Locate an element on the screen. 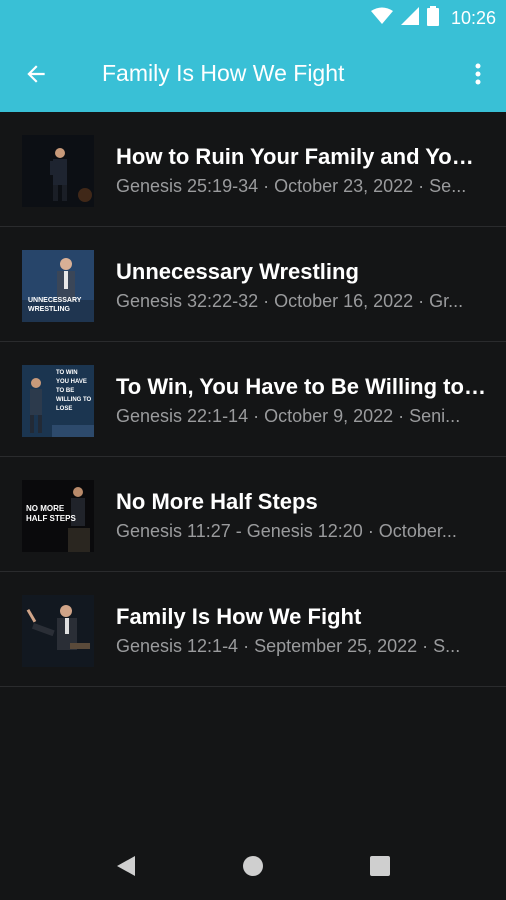 The width and height of the screenshot is (506, 900). status-icons: 10:26 is located at coordinates (433, 18).